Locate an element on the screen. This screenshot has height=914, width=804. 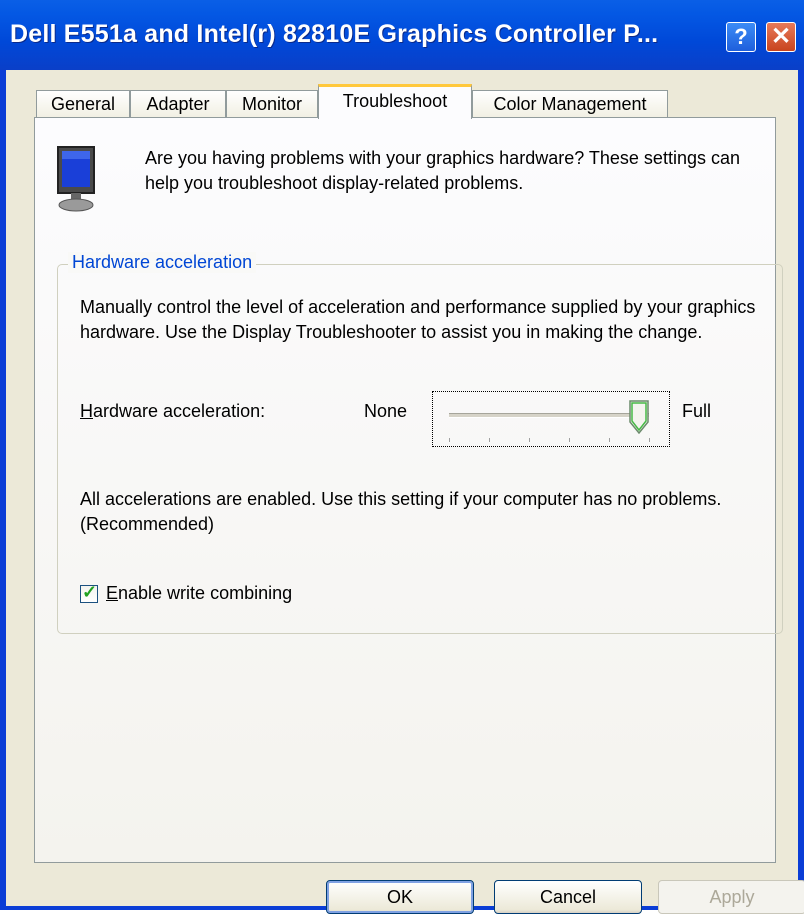
slider-track is located at coordinates (549, 415).